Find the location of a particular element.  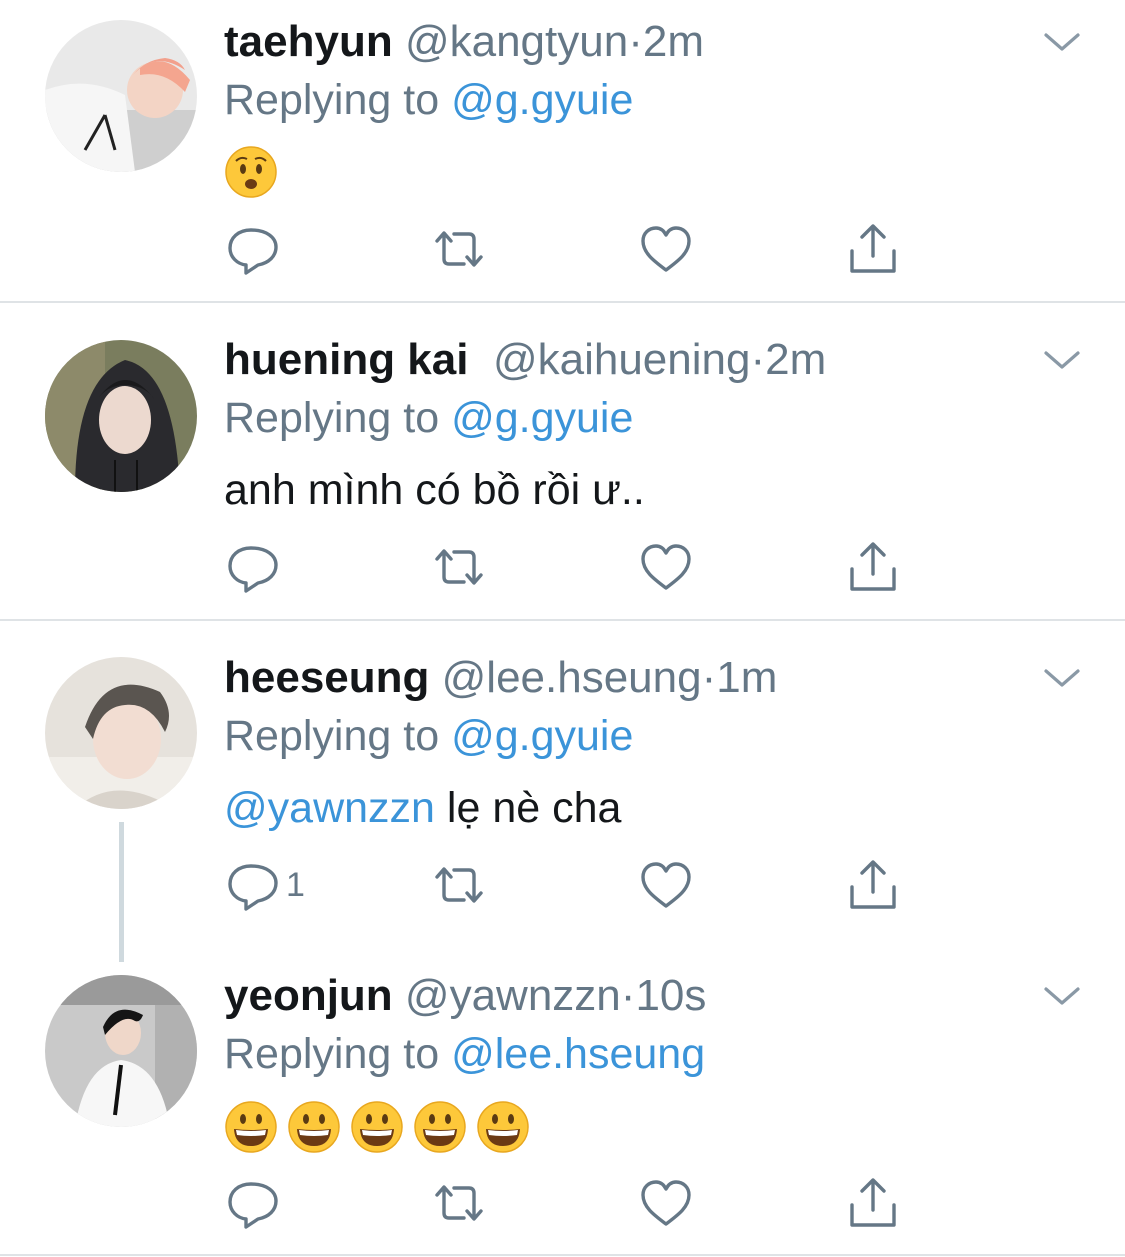

display-name: yeonjun is located at coordinates (308, 995).